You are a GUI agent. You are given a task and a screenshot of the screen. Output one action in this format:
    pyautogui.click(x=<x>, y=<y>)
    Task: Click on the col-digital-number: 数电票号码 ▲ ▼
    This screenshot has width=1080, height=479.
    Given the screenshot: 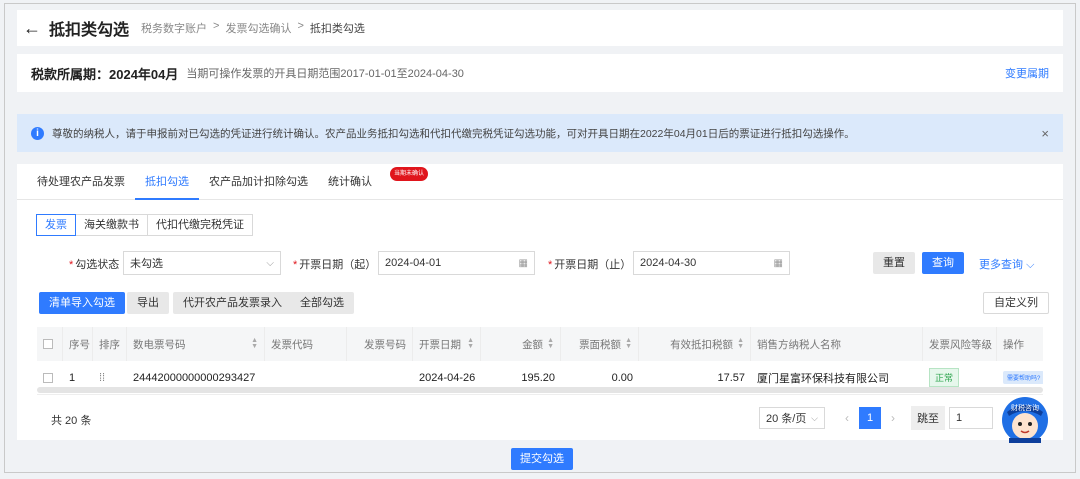 What is the action you would take?
    pyautogui.click(x=196, y=344)
    